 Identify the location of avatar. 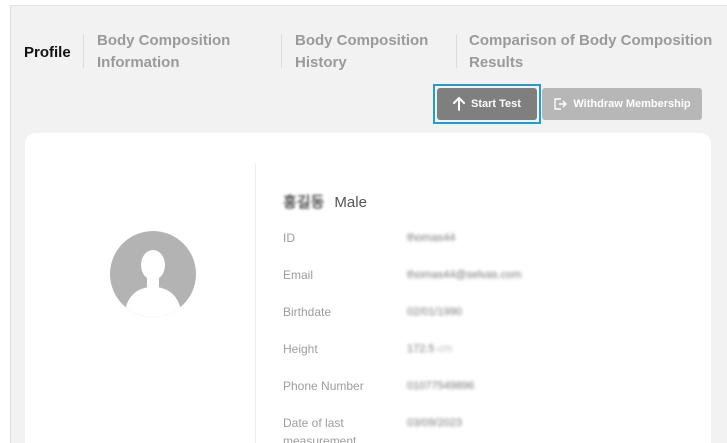
(153, 274).